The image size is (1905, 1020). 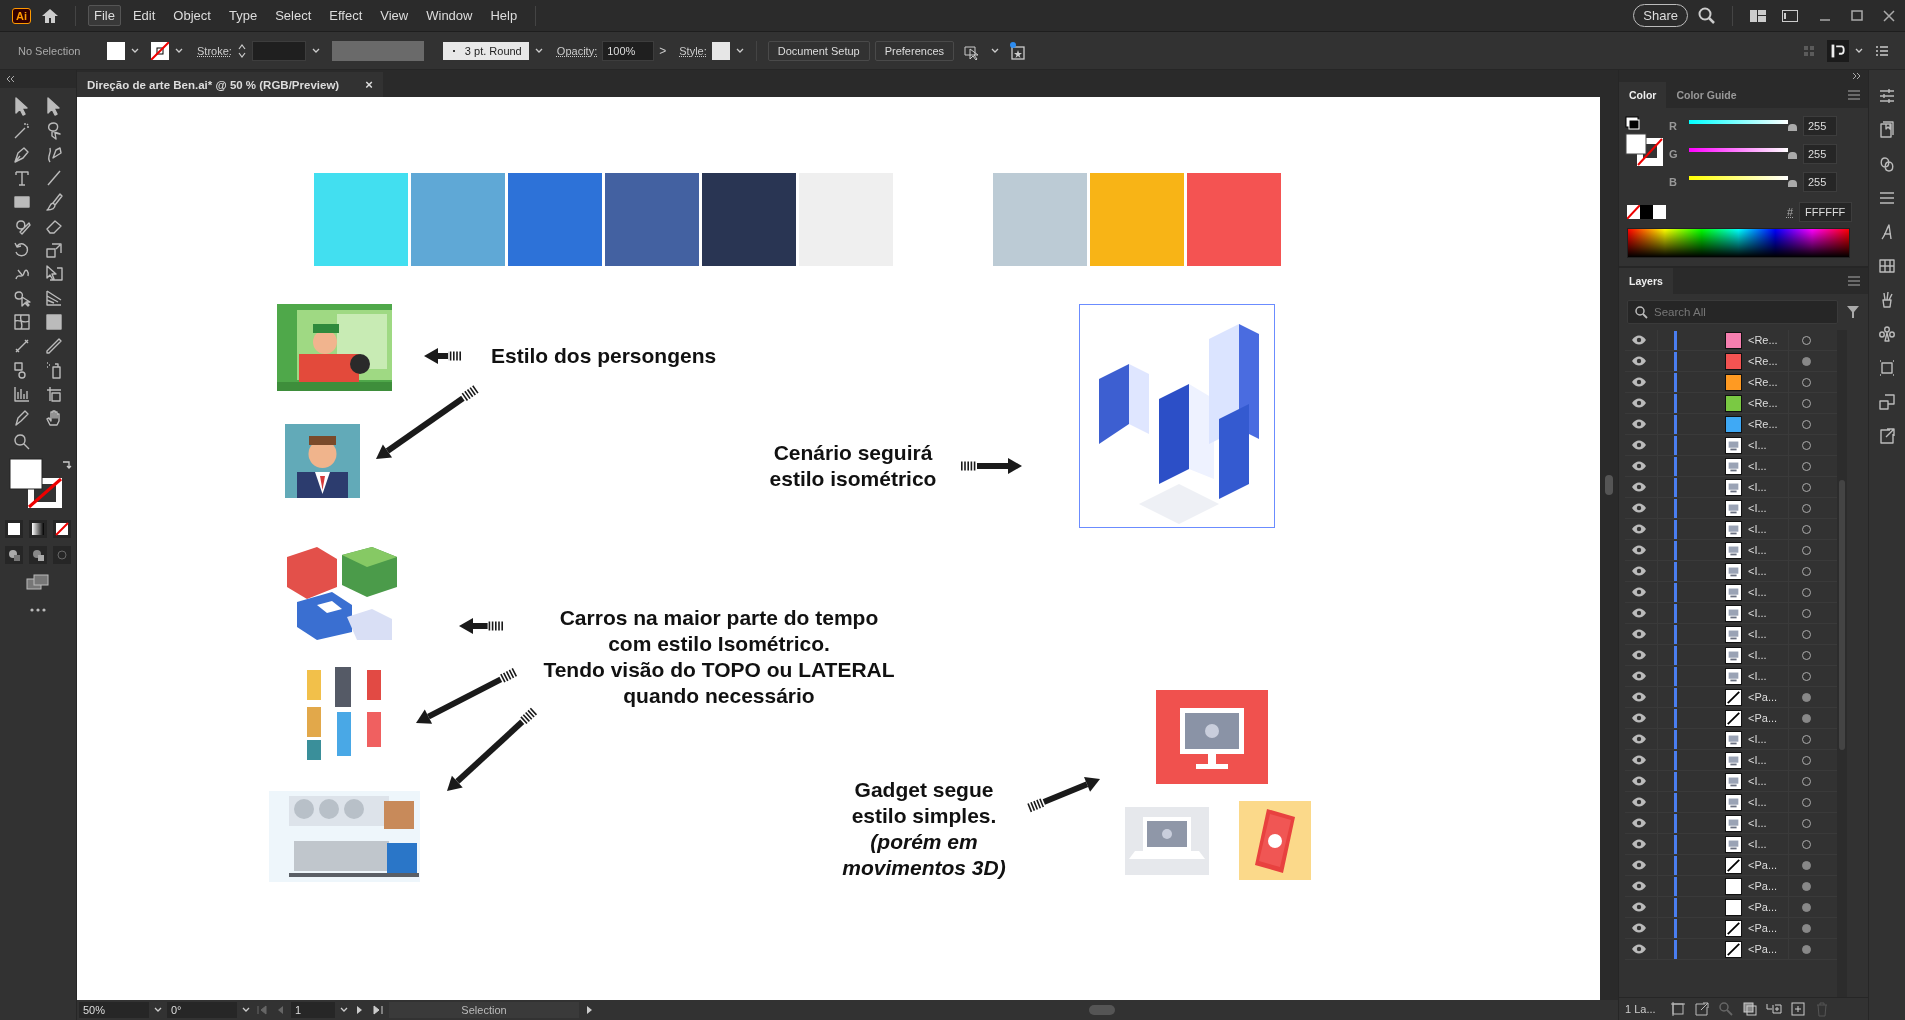 I want to click on swatches-icon, so click(x=1887, y=266).